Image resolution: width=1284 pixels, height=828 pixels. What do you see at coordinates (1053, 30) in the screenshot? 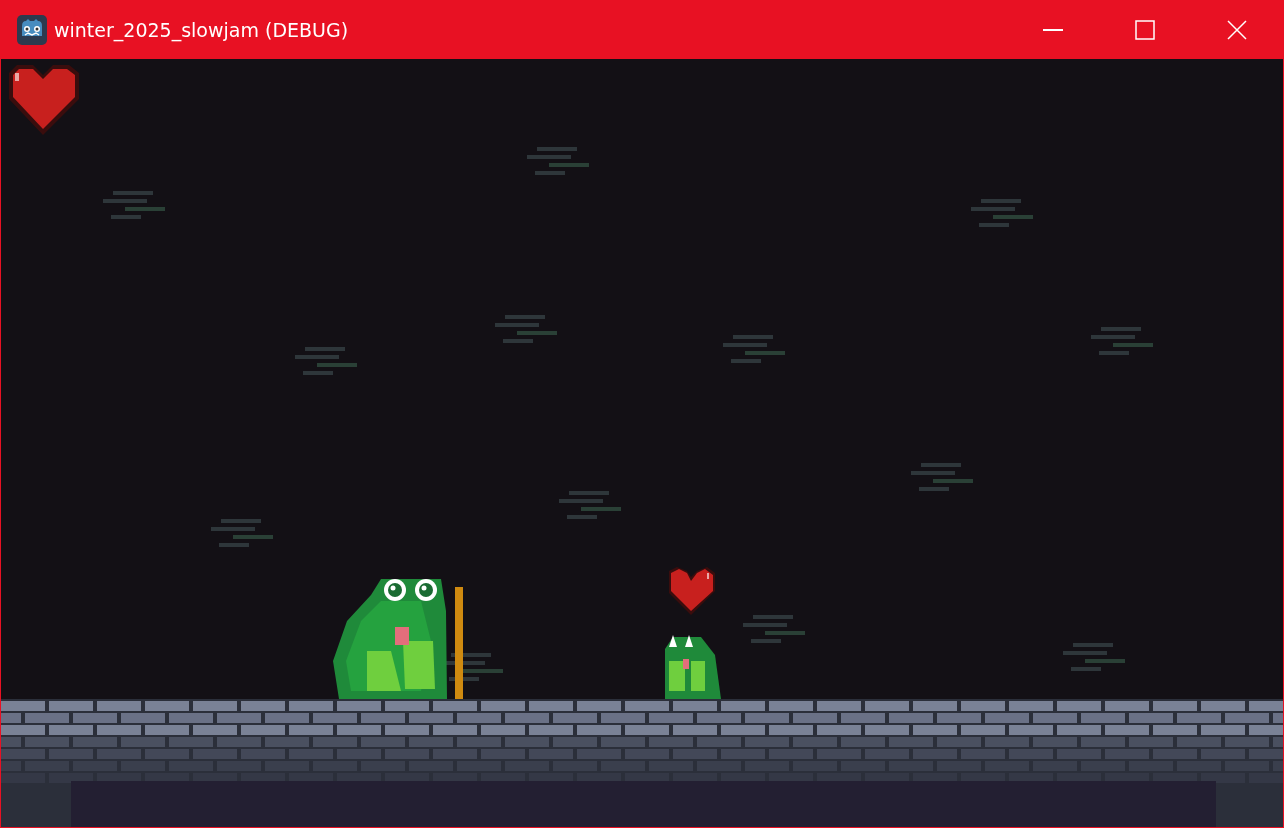
I see `minimize-icon` at bounding box center [1053, 30].